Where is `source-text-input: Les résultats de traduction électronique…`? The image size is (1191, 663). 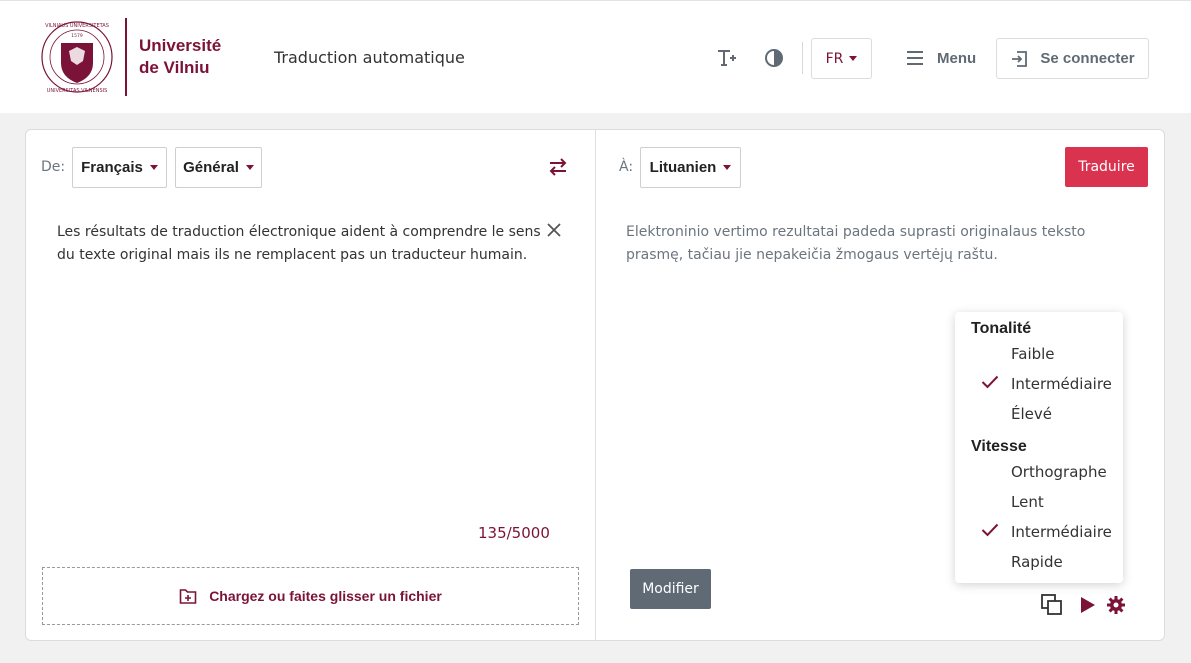
source-text-input: Les résultats de traduction électronique… is located at coordinates (307, 244).